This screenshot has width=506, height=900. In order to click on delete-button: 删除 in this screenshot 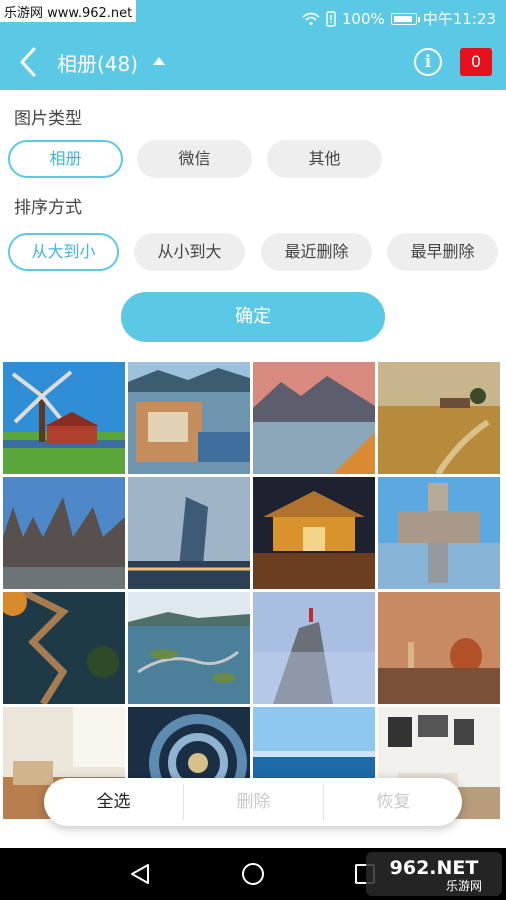, I will do `click(253, 802)`.